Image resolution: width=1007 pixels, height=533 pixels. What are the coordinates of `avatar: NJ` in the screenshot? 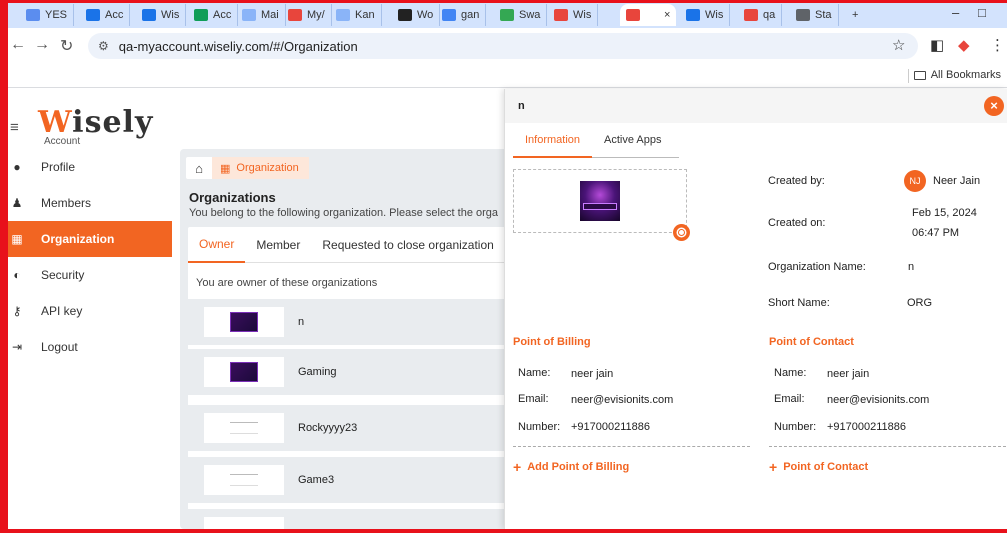 It's located at (915, 181).